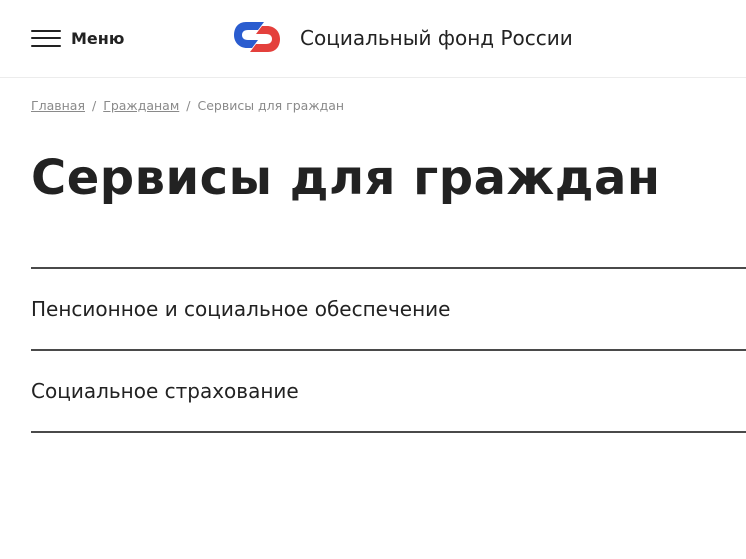 This screenshot has height=559, width=746. I want to click on page-title: Сервисы для граждан, so click(346, 178).